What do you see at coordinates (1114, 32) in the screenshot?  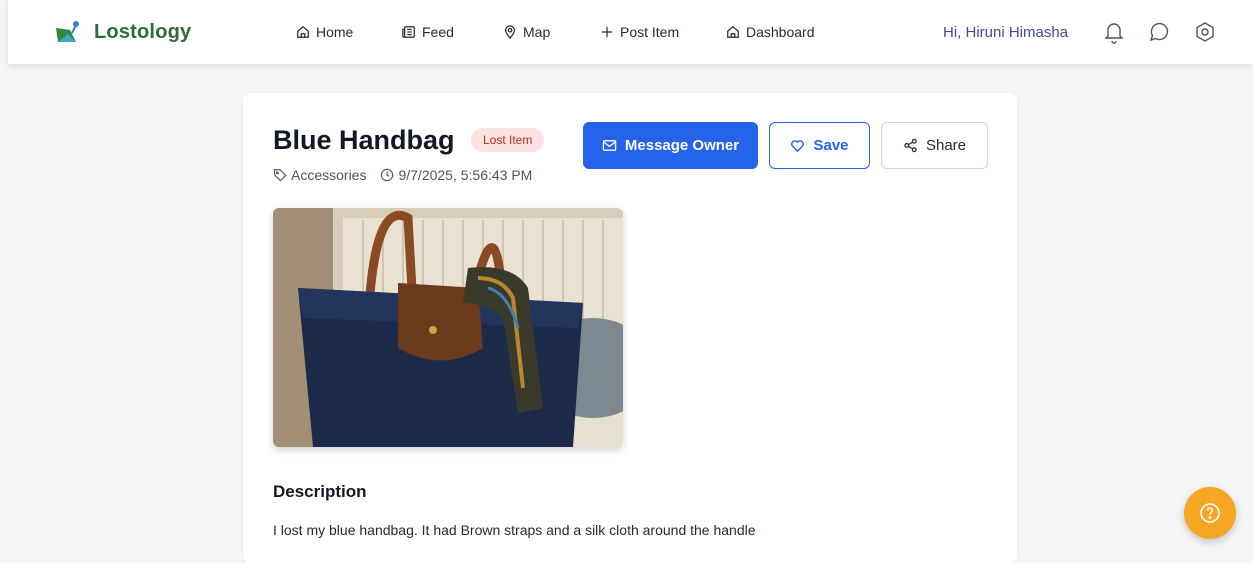 I see `bell-icon` at bounding box center [1114, 32].